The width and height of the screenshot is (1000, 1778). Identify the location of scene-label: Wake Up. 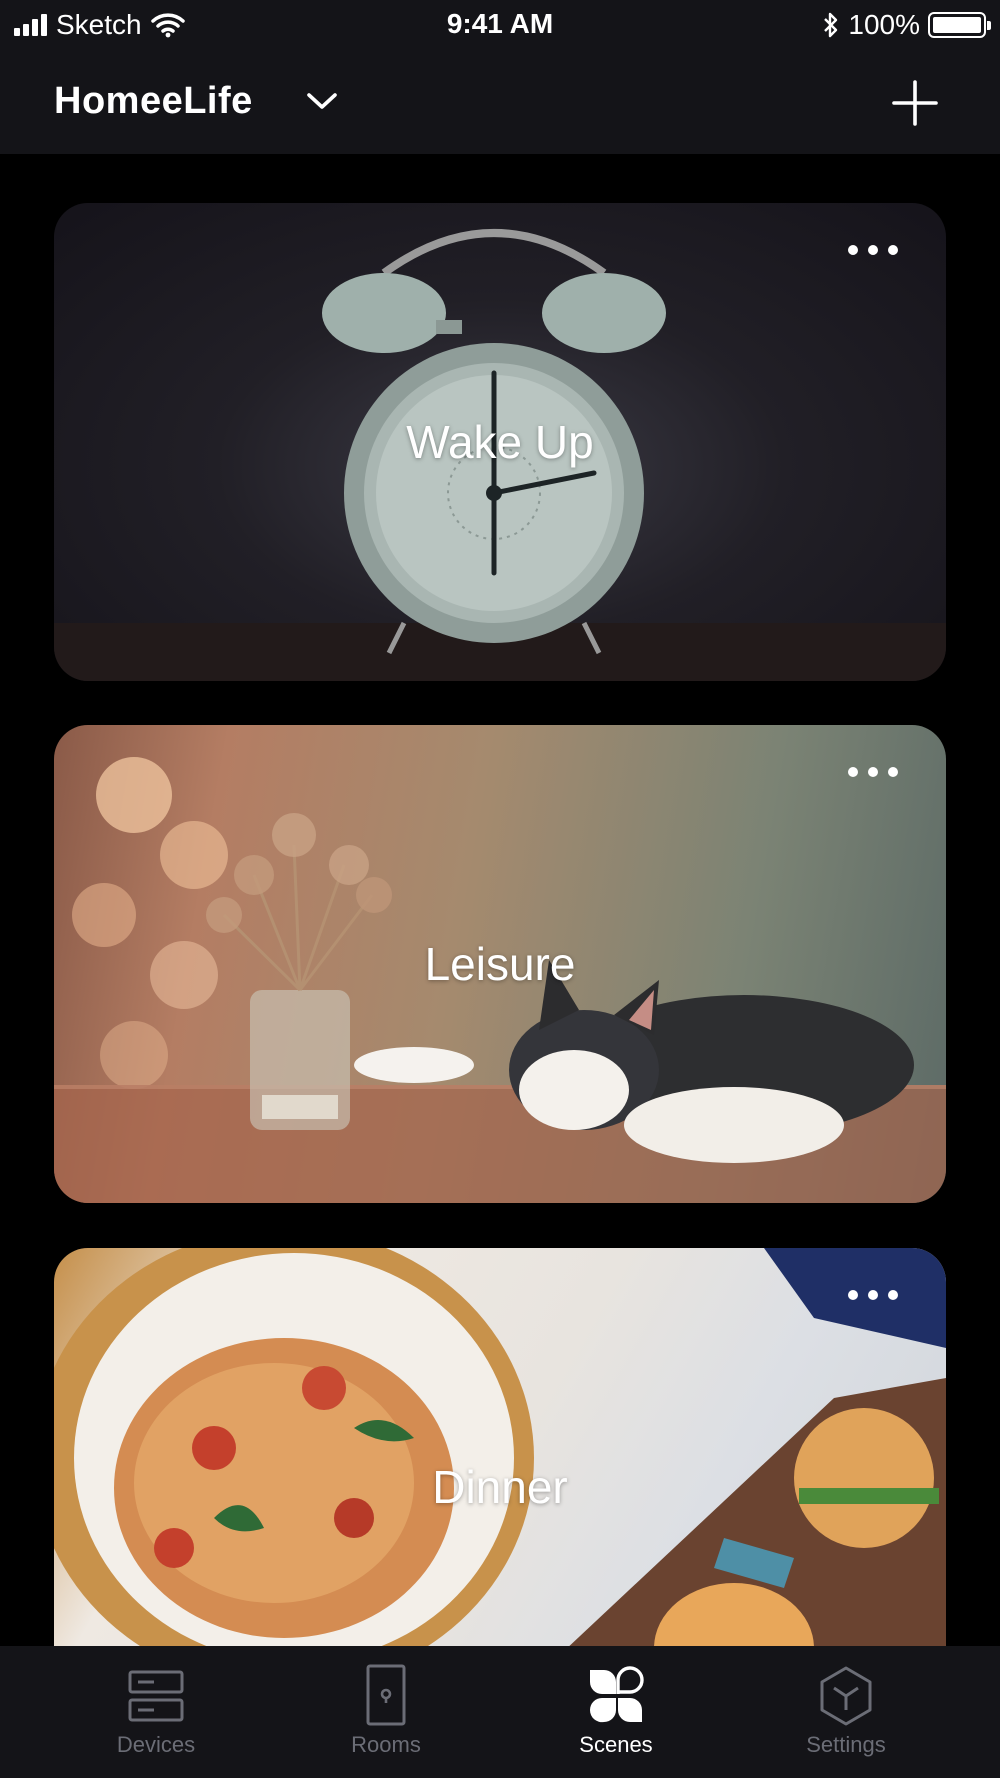
(500, 442).